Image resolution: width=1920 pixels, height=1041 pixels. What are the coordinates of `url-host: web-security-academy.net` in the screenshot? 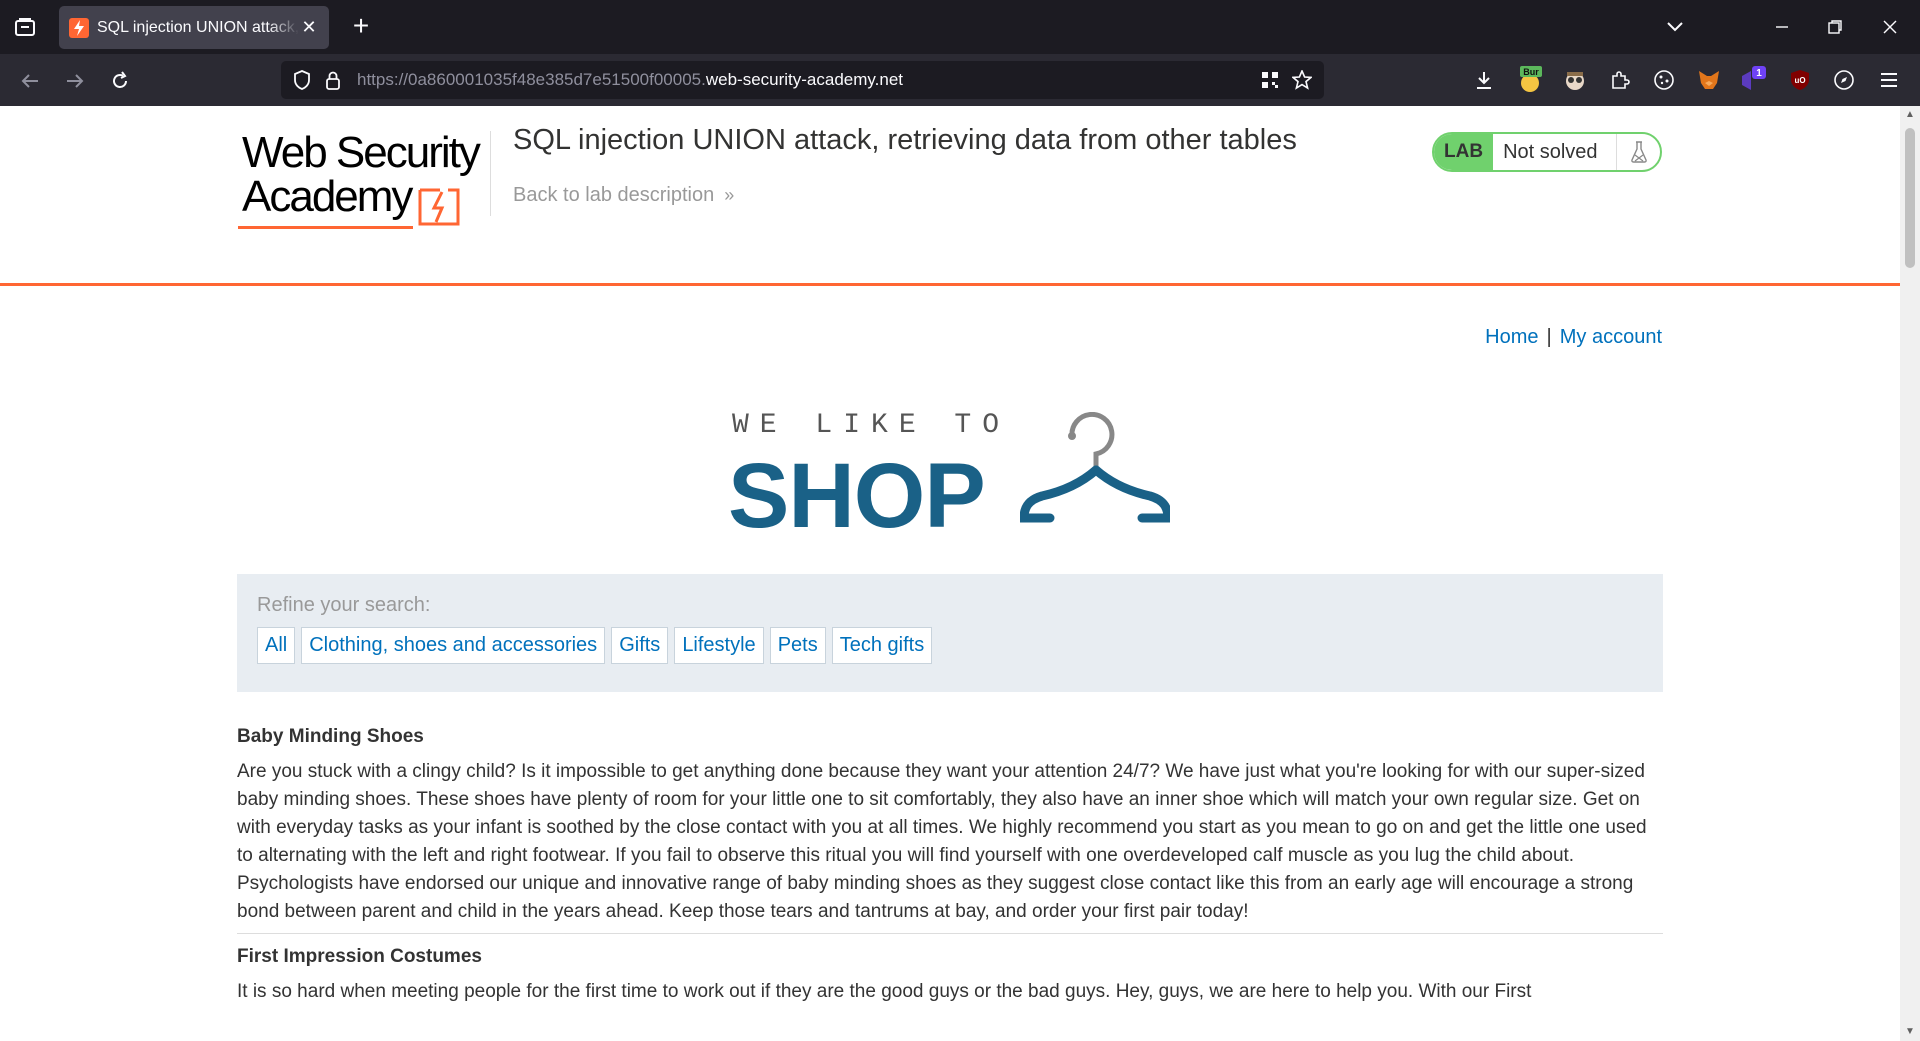 It's located at (804, 79).